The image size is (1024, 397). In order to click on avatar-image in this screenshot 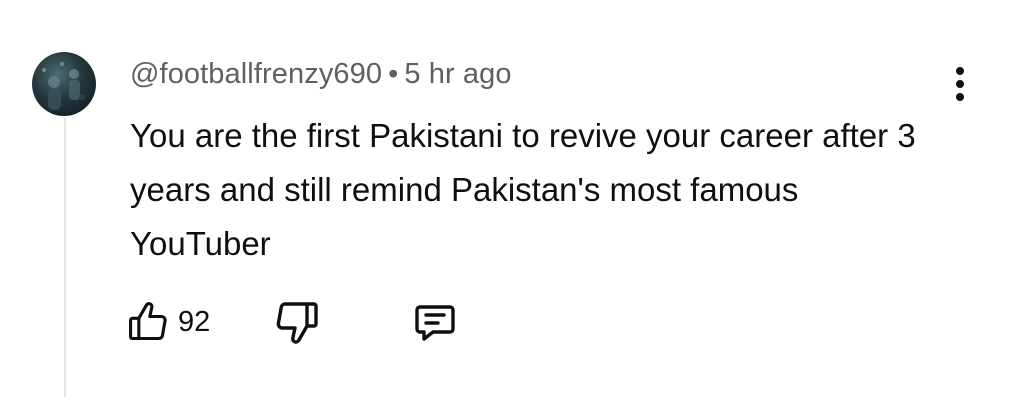, I will do `click(63, 86)`.